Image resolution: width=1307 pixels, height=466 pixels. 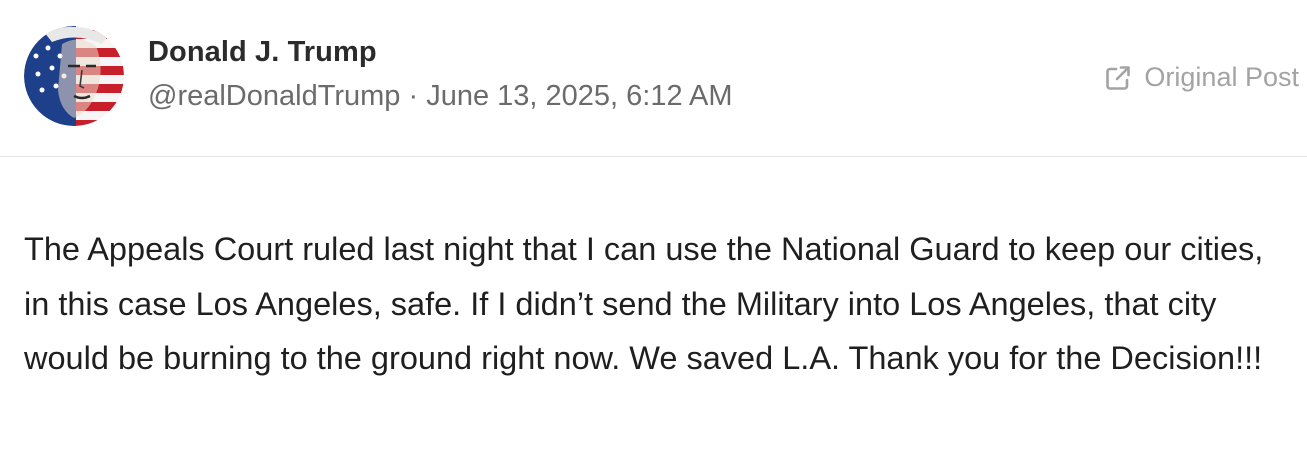 I want to click on avatar, so click(x=74, y=76).